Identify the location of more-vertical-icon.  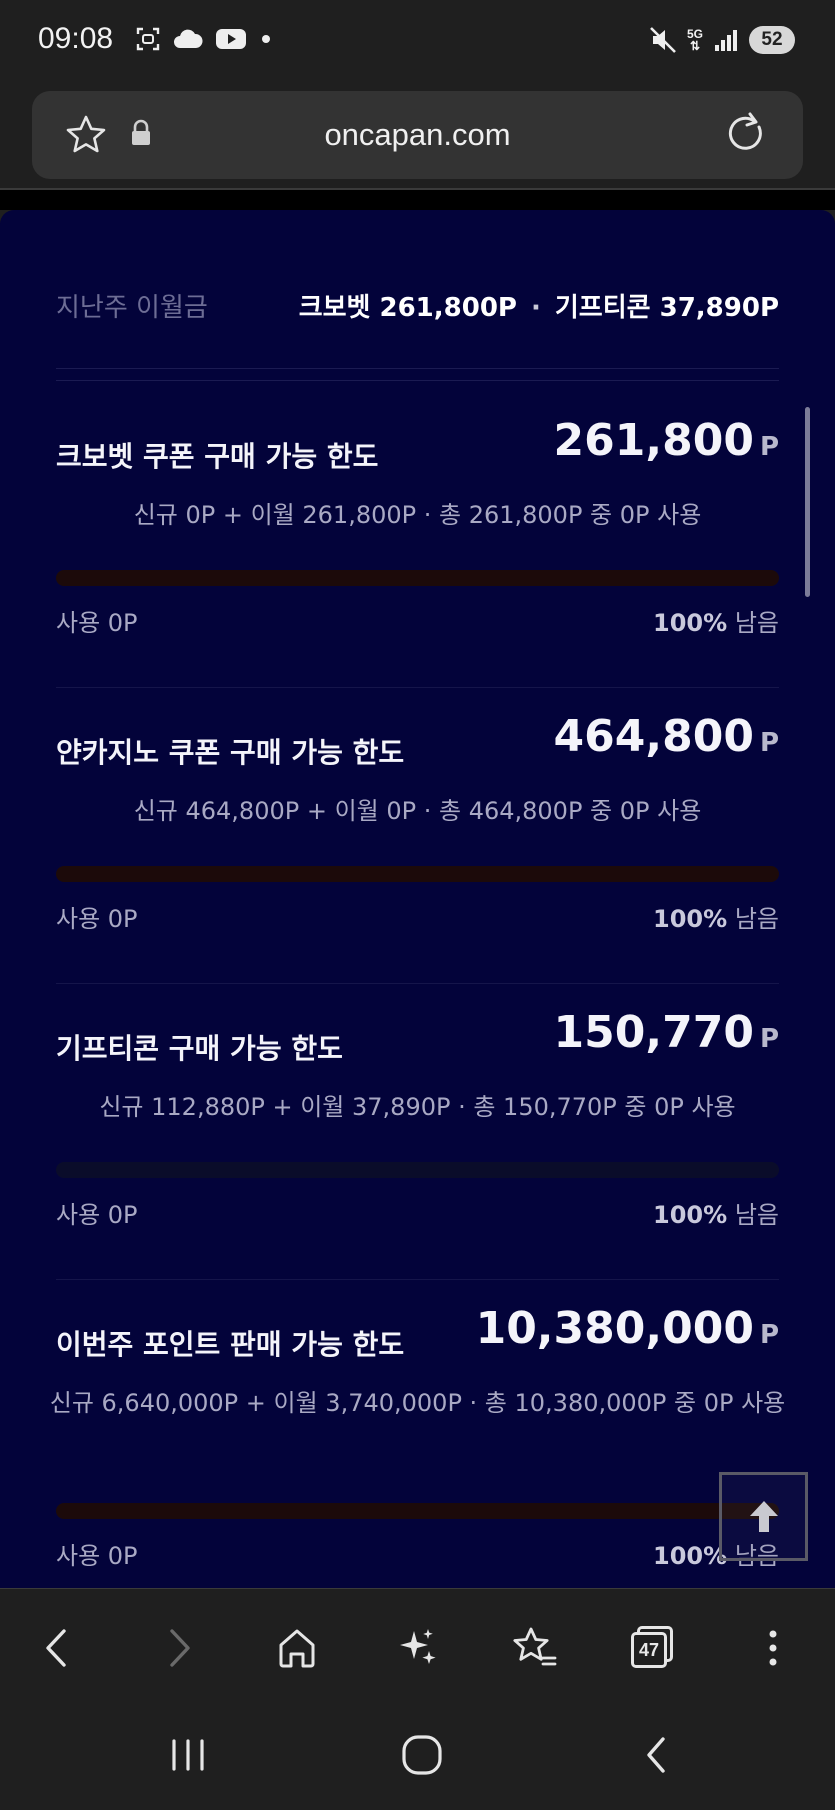
(773, 1648).